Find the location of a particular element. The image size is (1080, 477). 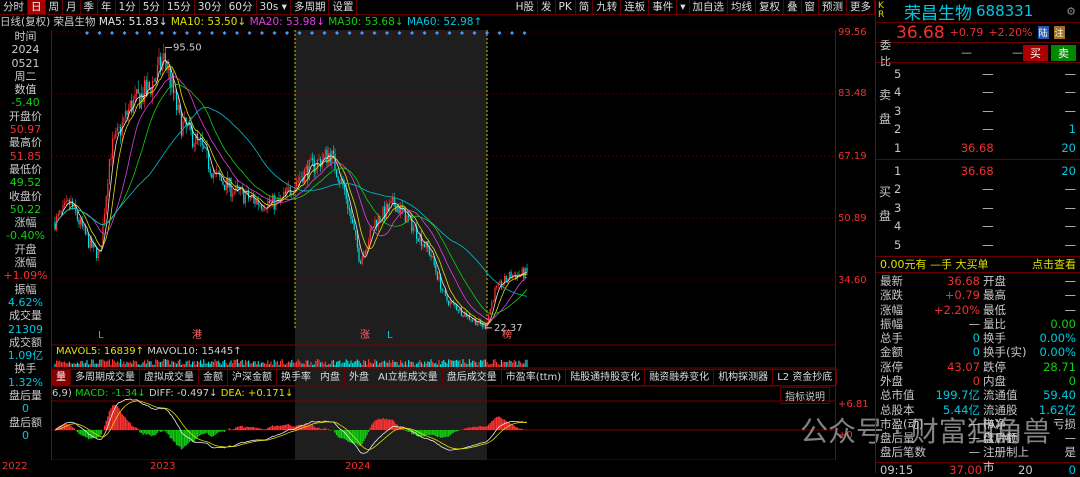

ma10-value: MA10: 53.50↓ is located at coordinates (208, 22).